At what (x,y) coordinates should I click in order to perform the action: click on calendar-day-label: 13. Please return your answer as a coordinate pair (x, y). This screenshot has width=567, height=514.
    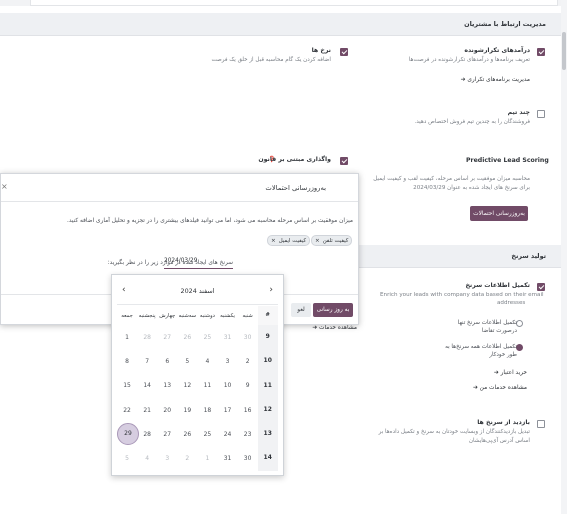
    Looking at the image, I should click on (167, 386).